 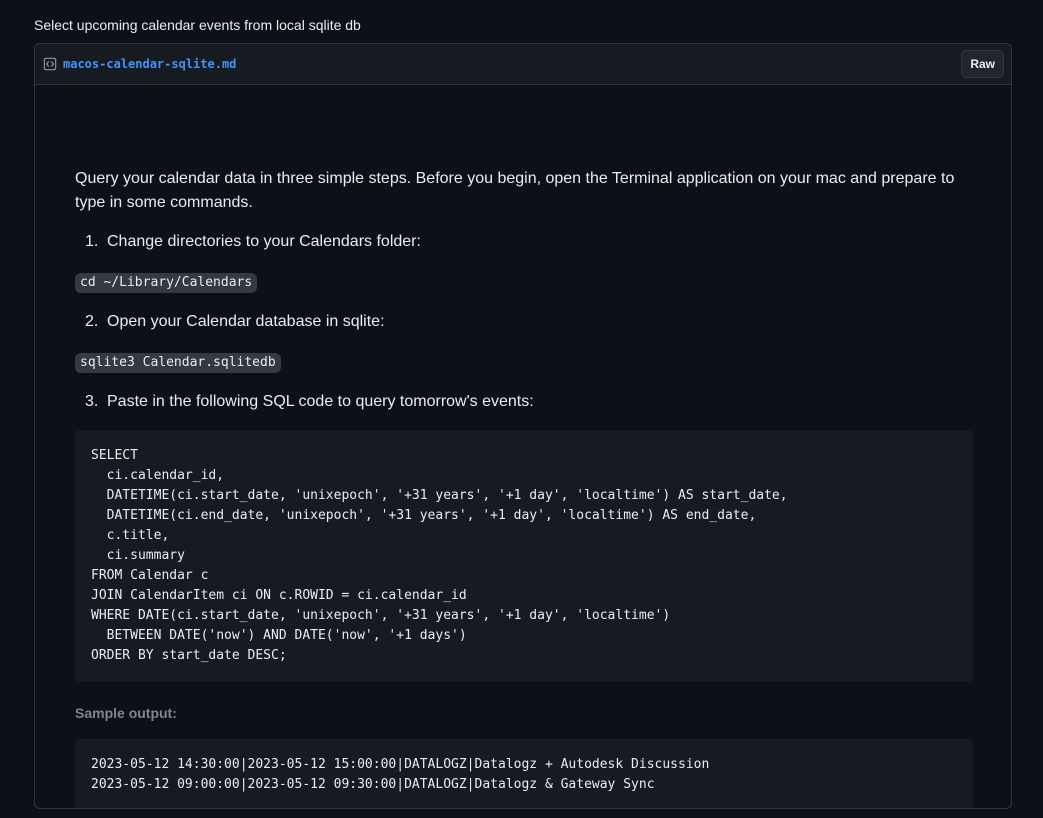 I want to click on raw-button: Raw, so click(x=982, y=64).